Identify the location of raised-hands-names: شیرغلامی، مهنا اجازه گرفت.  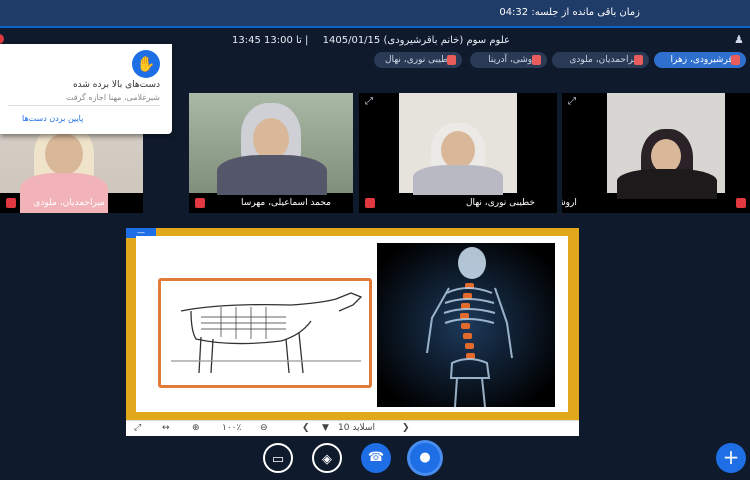
(112, 97).